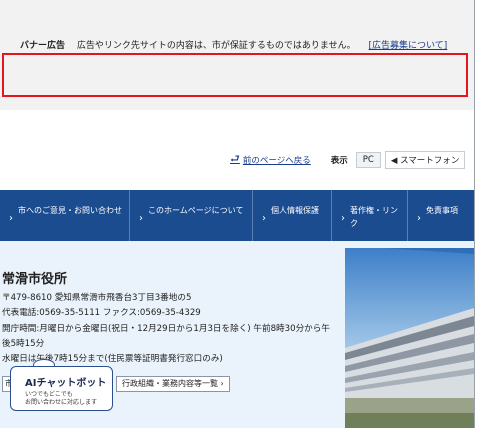 Image resolution: width=483 pixels, height=428 pixels. Describe the element at coordinates (235, 158) in the screenshot. I see `return-arrow-icon: ⮐` at that location.